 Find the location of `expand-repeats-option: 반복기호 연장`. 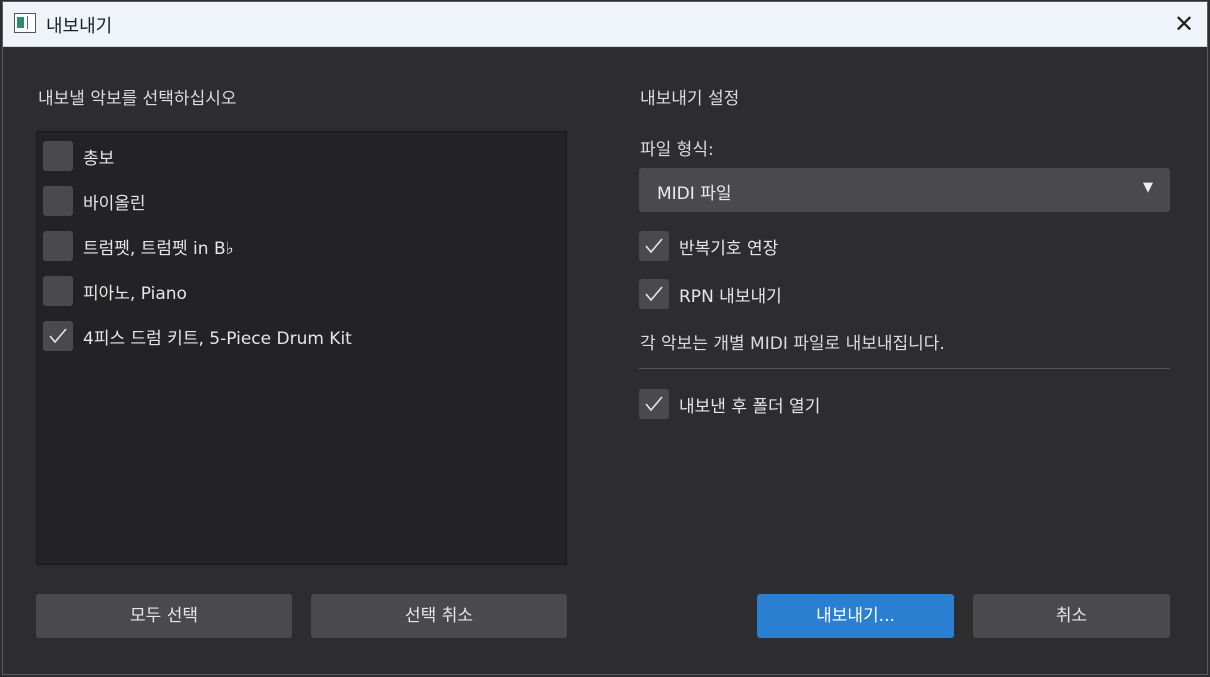

expand-repeats-option: 반복기호 연장 is located at coordinates (708, 246).